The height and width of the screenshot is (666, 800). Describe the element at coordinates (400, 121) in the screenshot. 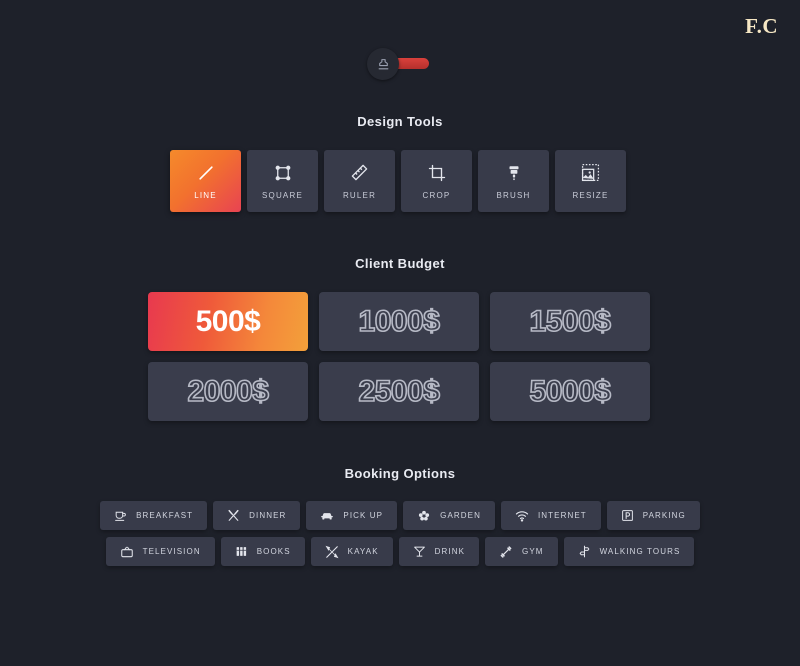

I see `design-tools-title: Design Tools` at that location.